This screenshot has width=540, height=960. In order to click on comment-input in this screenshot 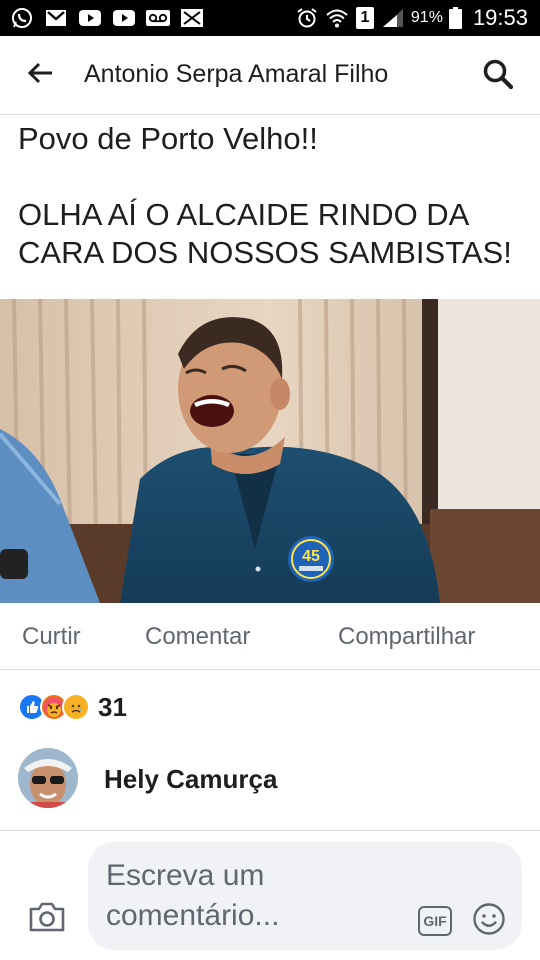, I will do `click(256, 898)`.